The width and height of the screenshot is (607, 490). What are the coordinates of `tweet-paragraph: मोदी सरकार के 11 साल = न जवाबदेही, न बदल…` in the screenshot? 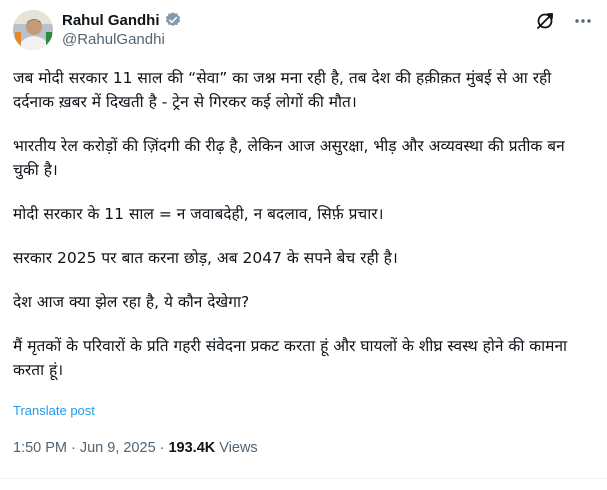 It's located at (198, 214).